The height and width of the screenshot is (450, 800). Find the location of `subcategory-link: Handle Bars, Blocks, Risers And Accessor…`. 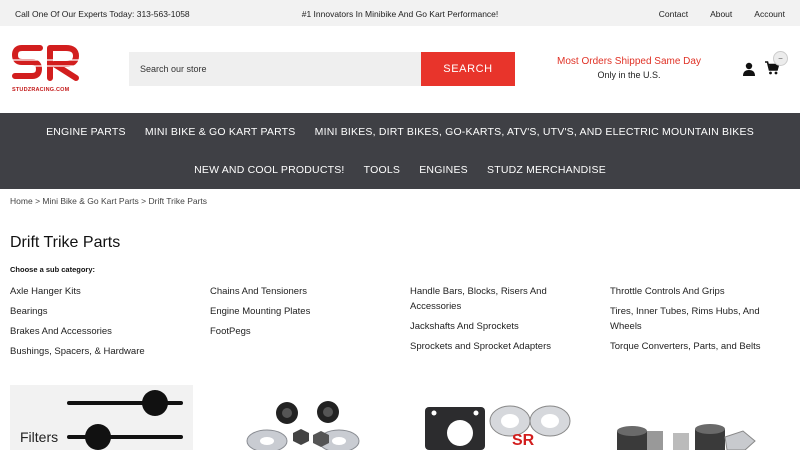

subcategory-link: Handle Bars, Blocks, Risers And Accessor… is located at coordinates (490, 299).